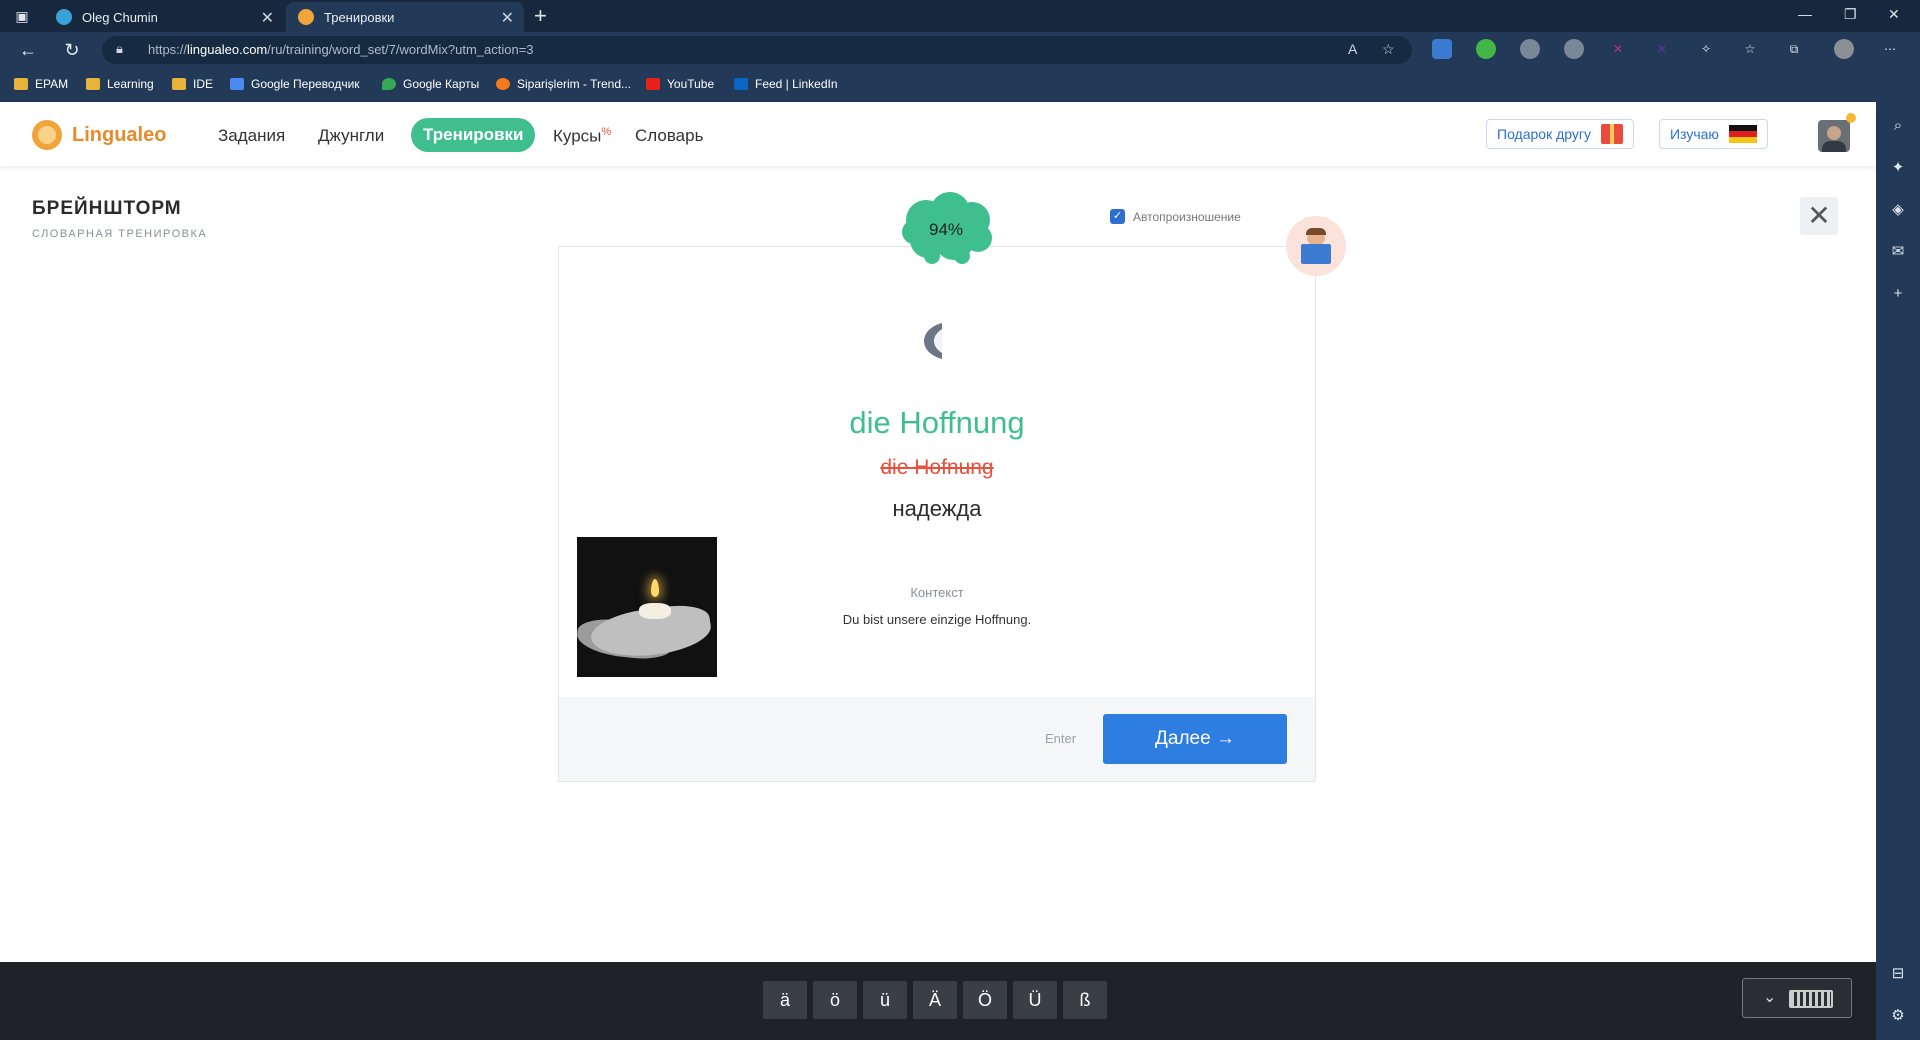 This screenshot has height=1040, width=1920. Describe the element at coordinates (1898, 1016) in the screenshot. I see `settings-gear-icon: ⚙` at that location.